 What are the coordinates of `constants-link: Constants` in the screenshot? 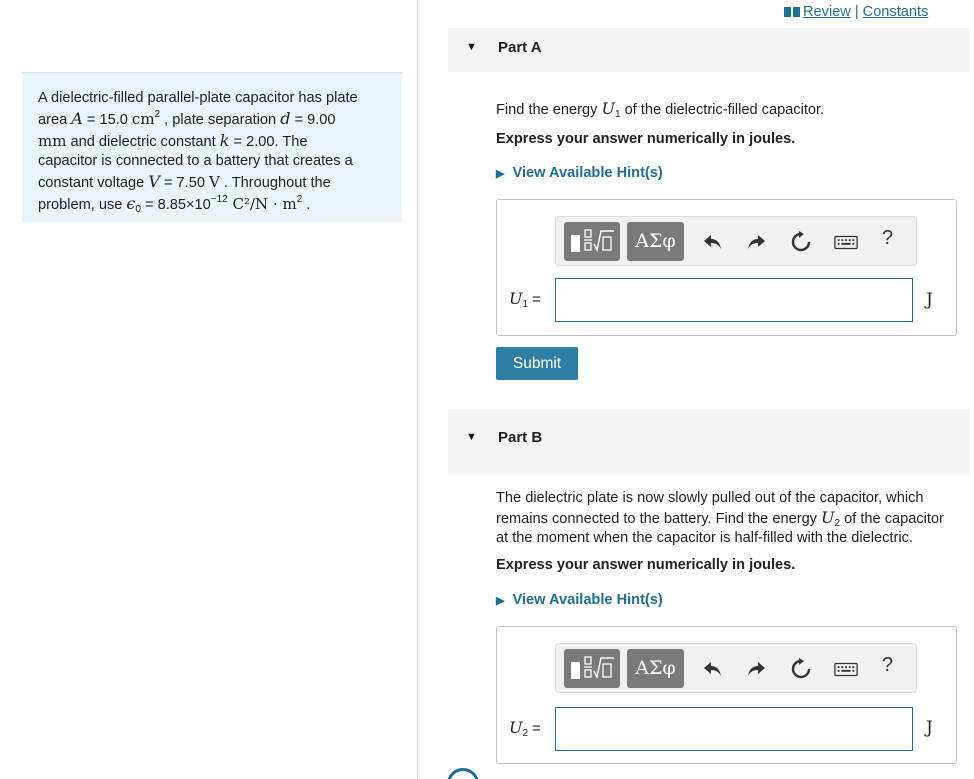 It's located at (896, 12).